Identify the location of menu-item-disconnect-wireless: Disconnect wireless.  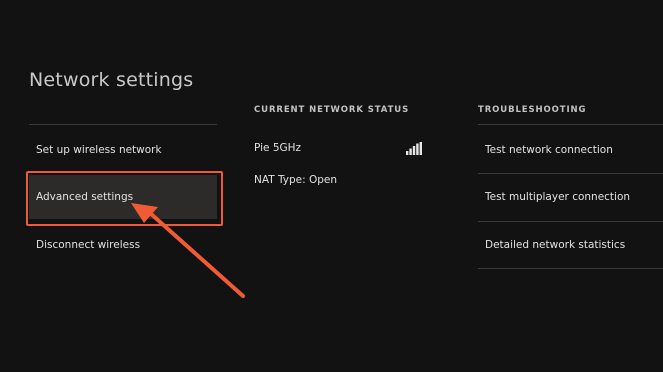
(123, 245).